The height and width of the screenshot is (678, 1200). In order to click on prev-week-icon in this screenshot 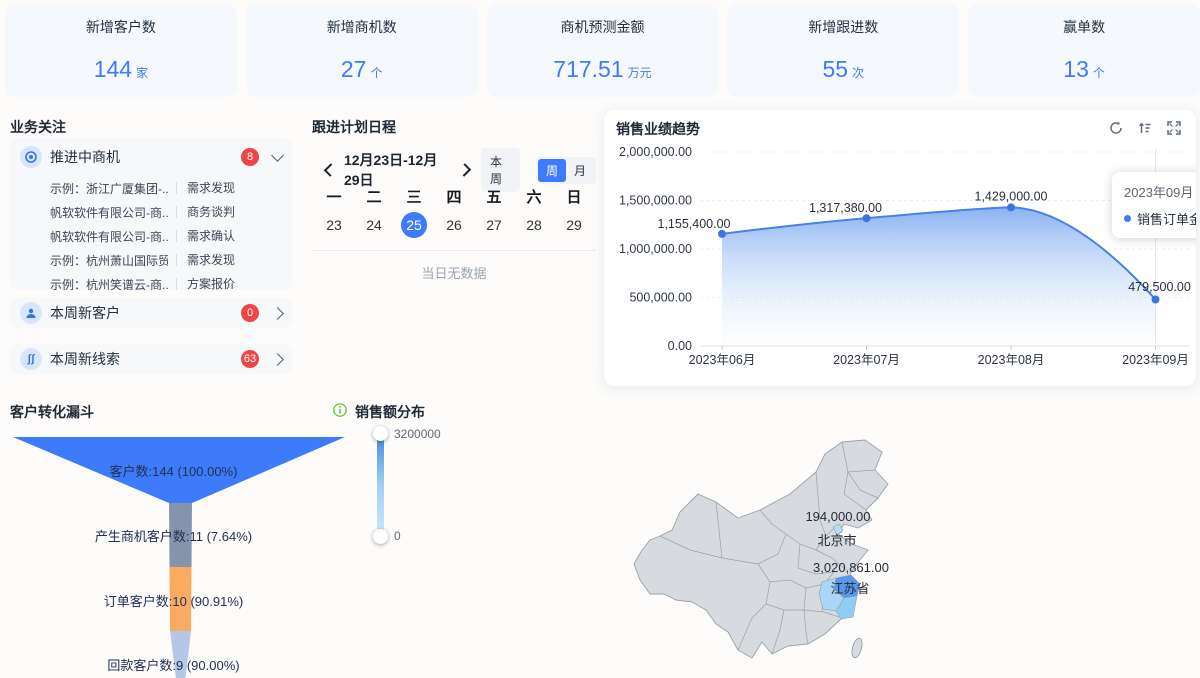, I will do `click(330, 170)`.